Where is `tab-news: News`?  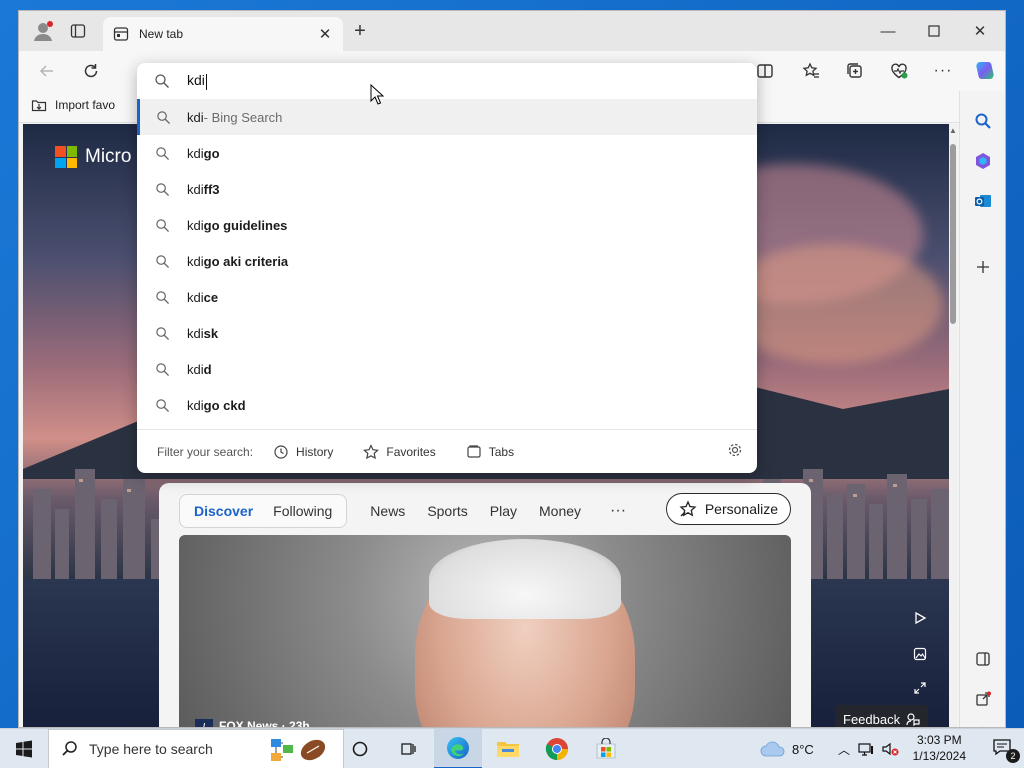 tab-news: News is located at coordinates (387, 511).